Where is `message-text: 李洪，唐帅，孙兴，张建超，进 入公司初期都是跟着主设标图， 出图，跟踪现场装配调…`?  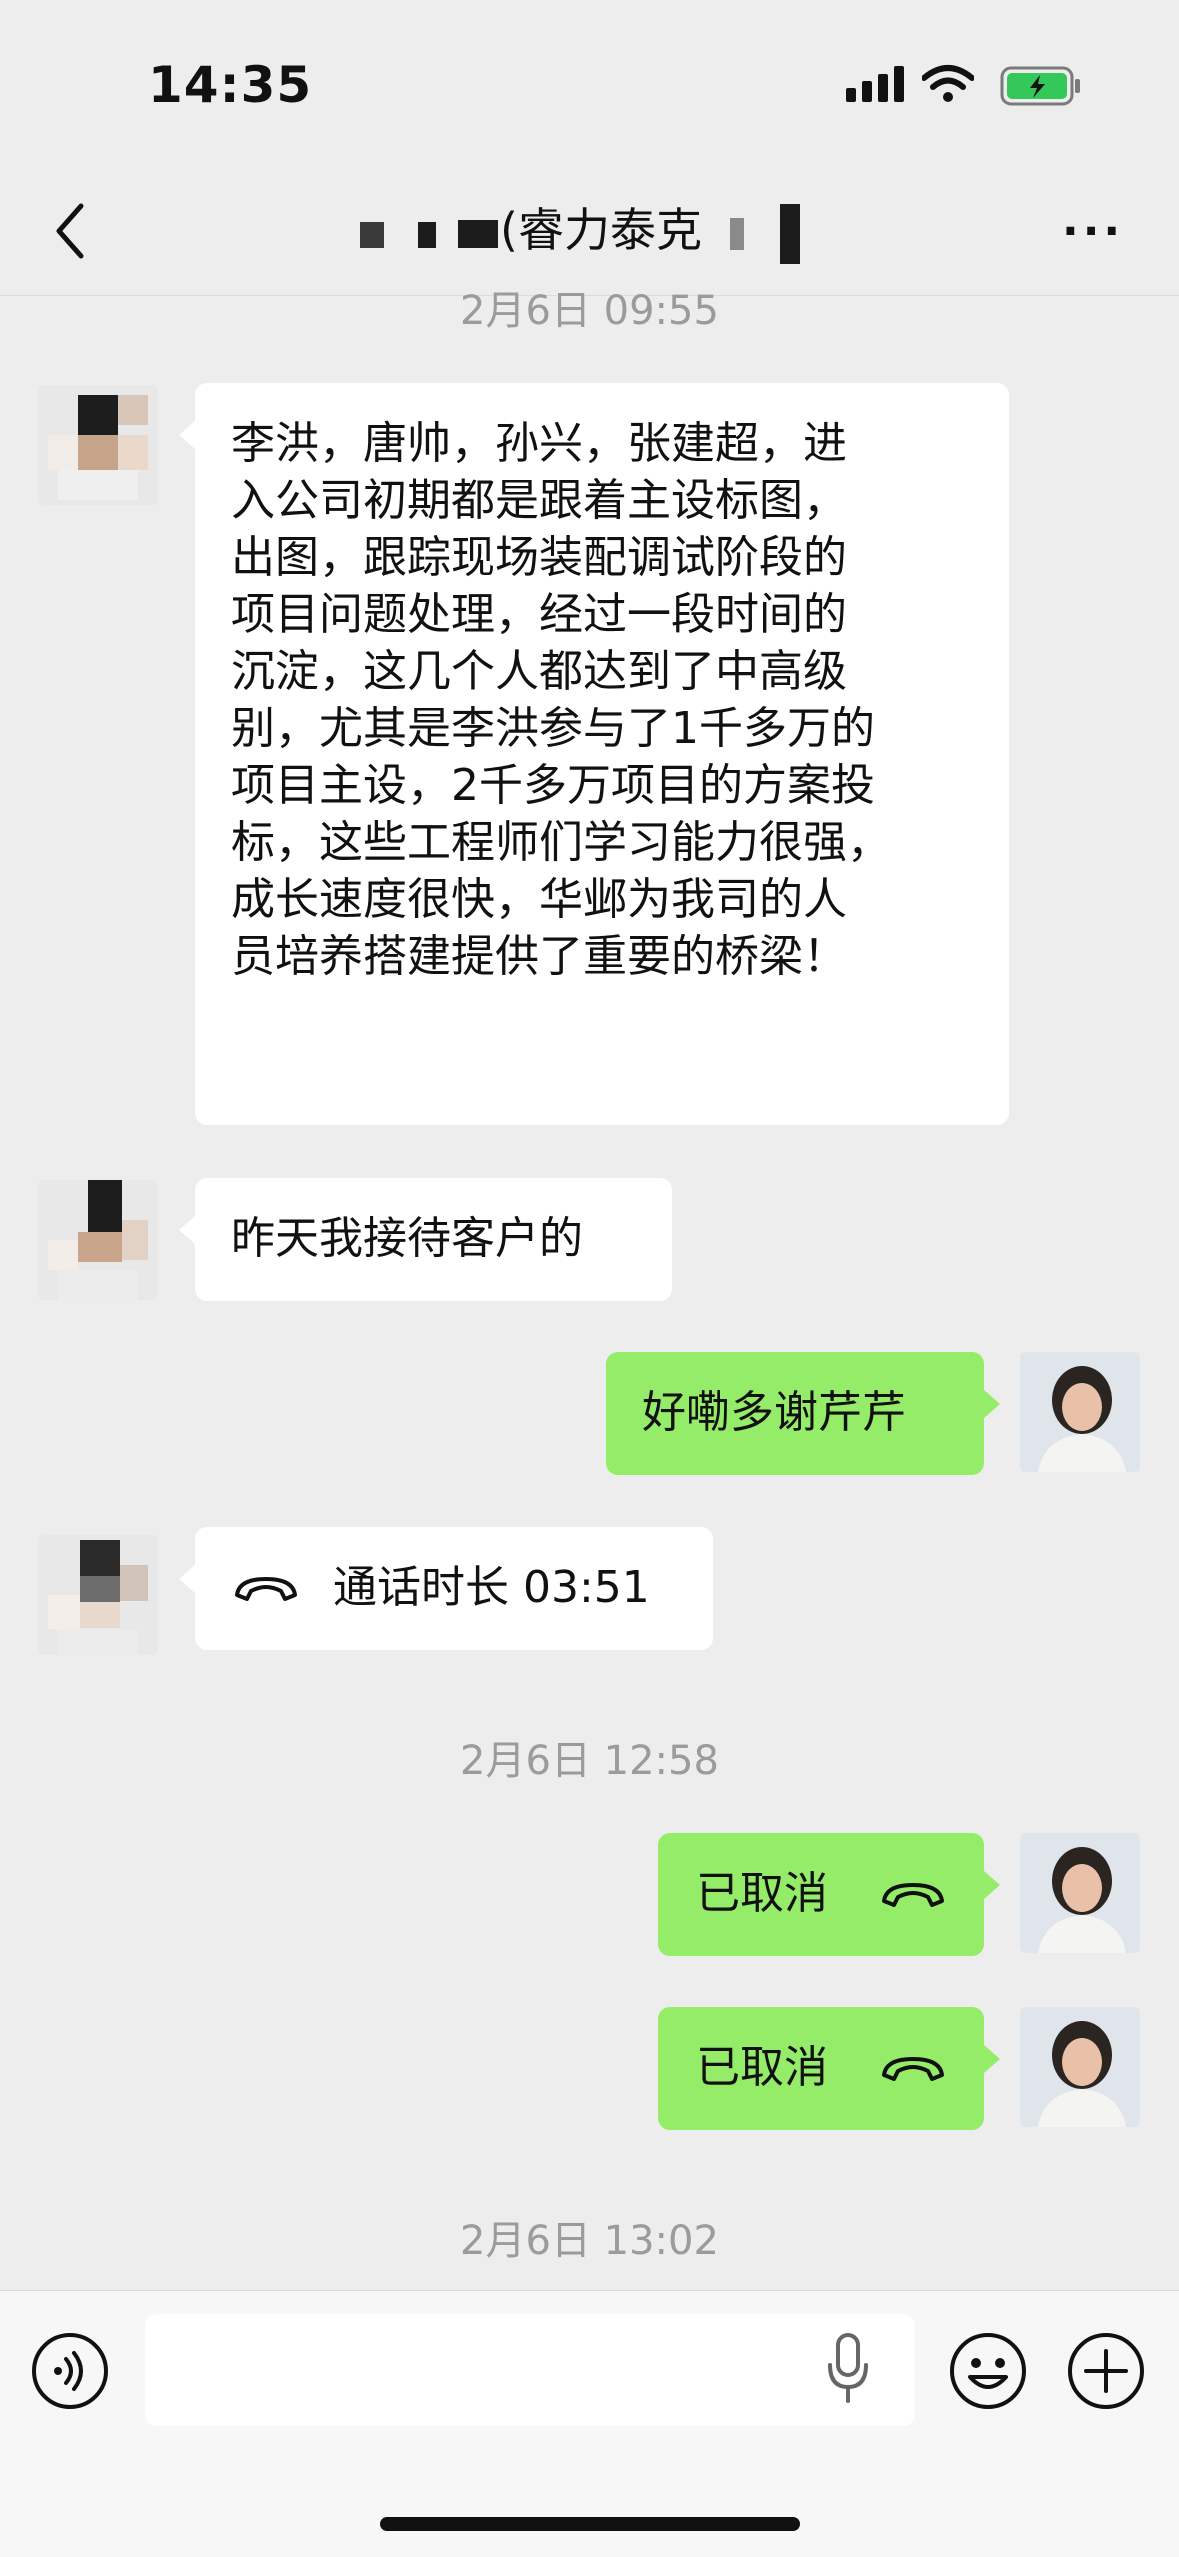 message-text: 李洪，唐帅，孙兴，张建超，进 入公司初期都是跟着主设标图， 出图，跟踪现场装配调… is located at coordinates (561, 700).